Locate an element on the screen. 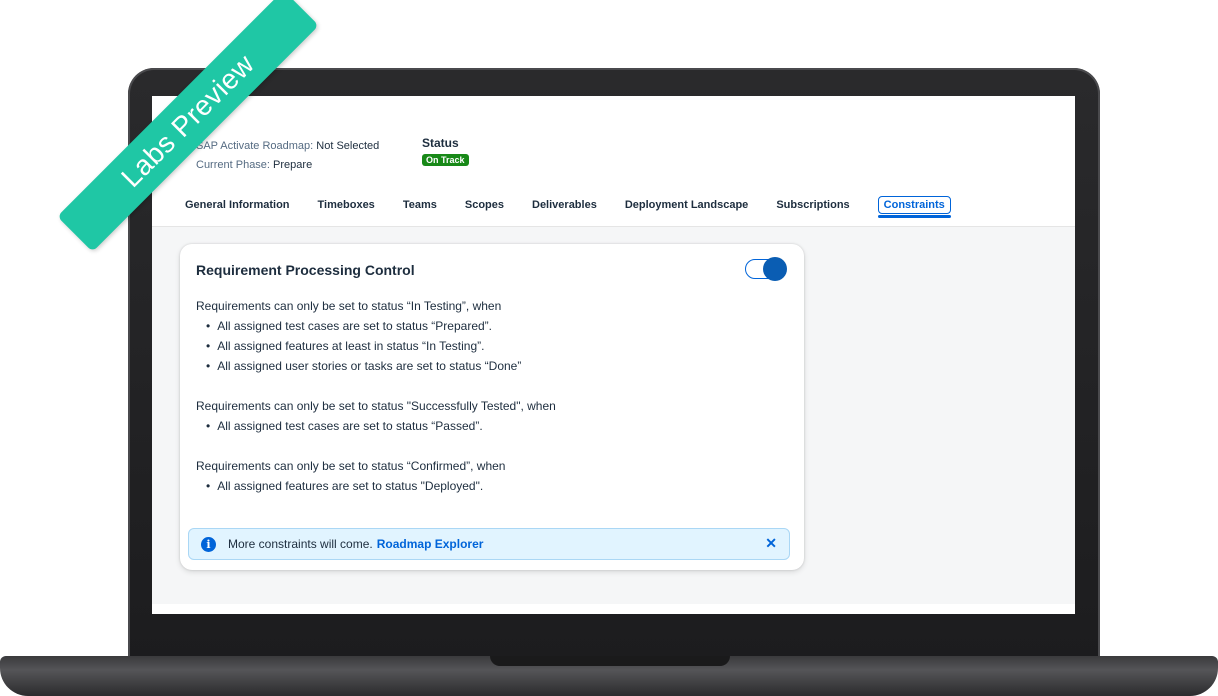 Image resolution: width=1218 pixels, height=696 pixels. tab-deliverables: Deliverables is located at coordinates (564, 205).